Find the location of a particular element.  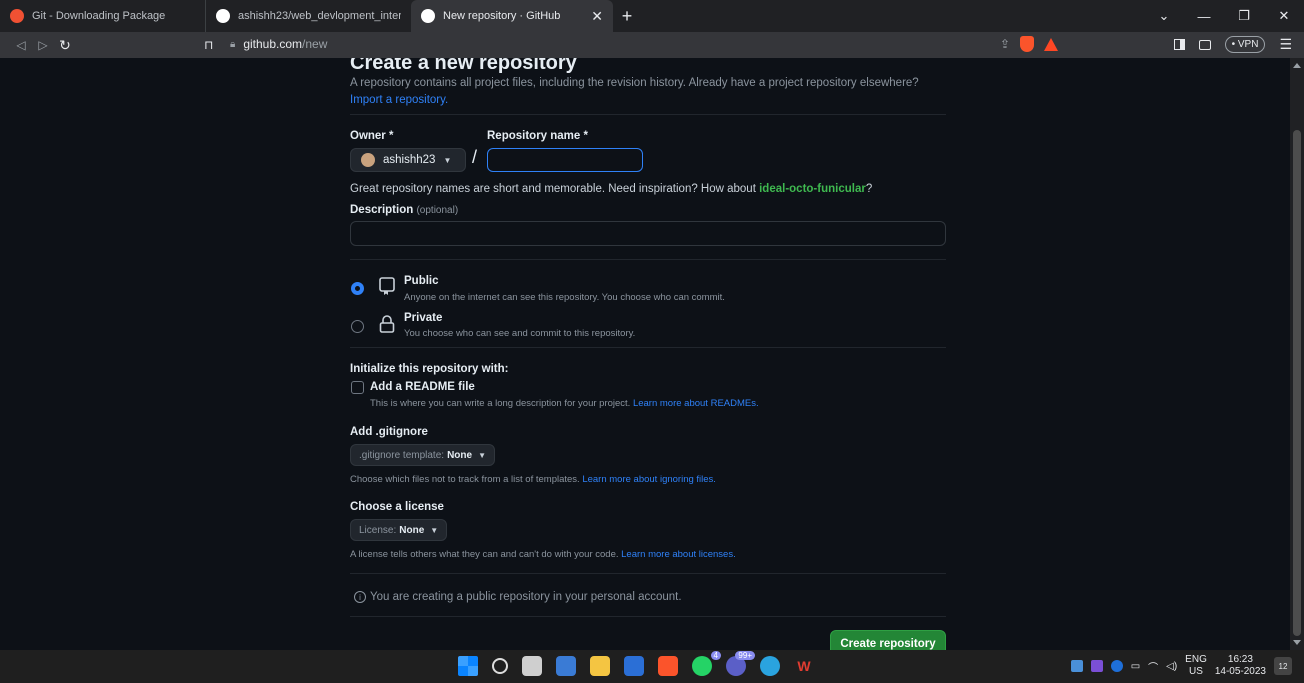

file-explorer-icon is located at coordinates (600, 666).